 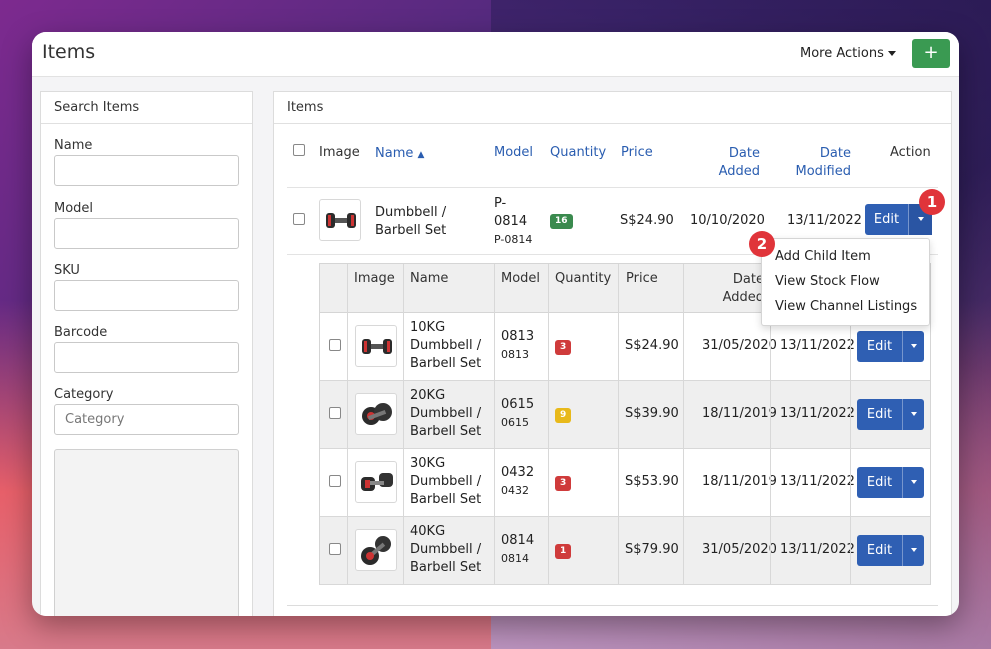 I want to click on child-name: 10KG Dumbbell / Barbell Set, so click(x=445, y=346).